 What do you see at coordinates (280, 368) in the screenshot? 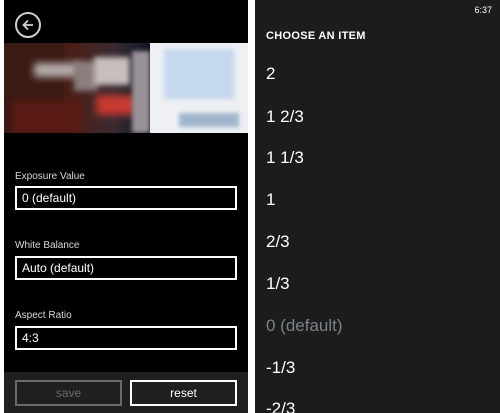
I see `option-minus-1-3: -1/3` at bounding box center [280, 368].